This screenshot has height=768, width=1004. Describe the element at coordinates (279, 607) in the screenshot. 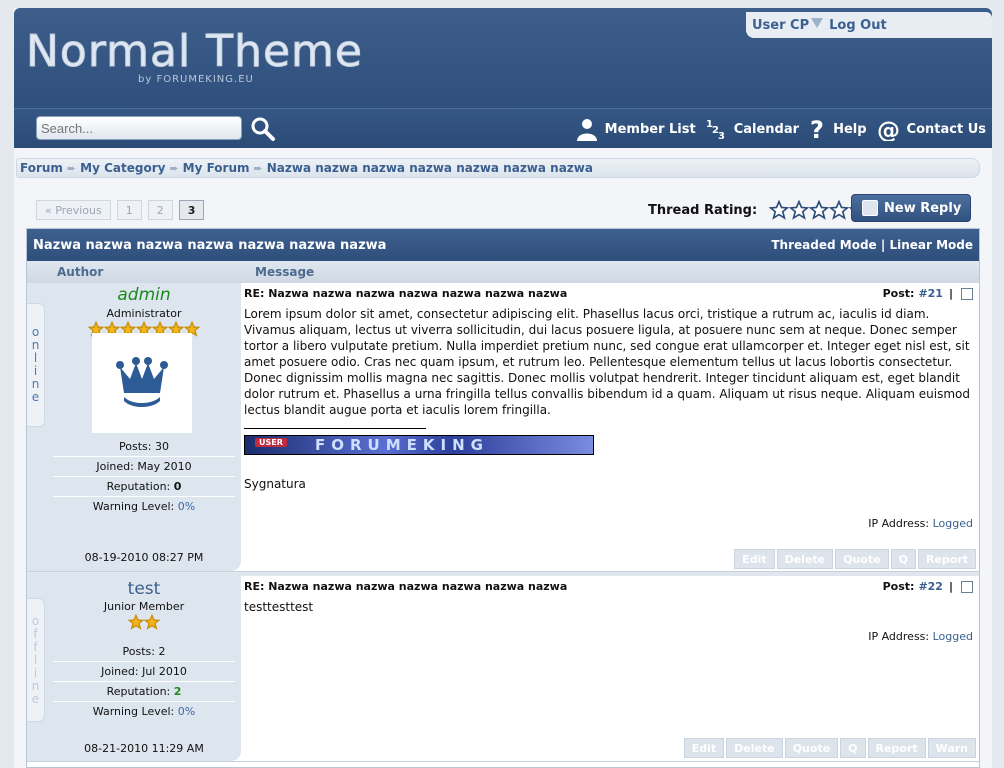

I see `post-message: testtesttest` at that location.